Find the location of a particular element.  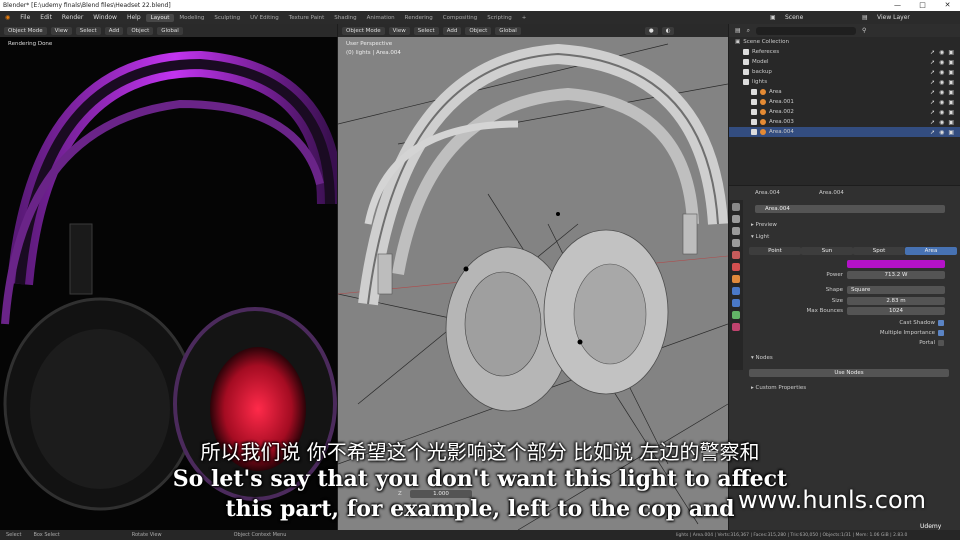

outliner-row: Refereces ➚ ◉ ▣ is located at coordinates (844, 52).